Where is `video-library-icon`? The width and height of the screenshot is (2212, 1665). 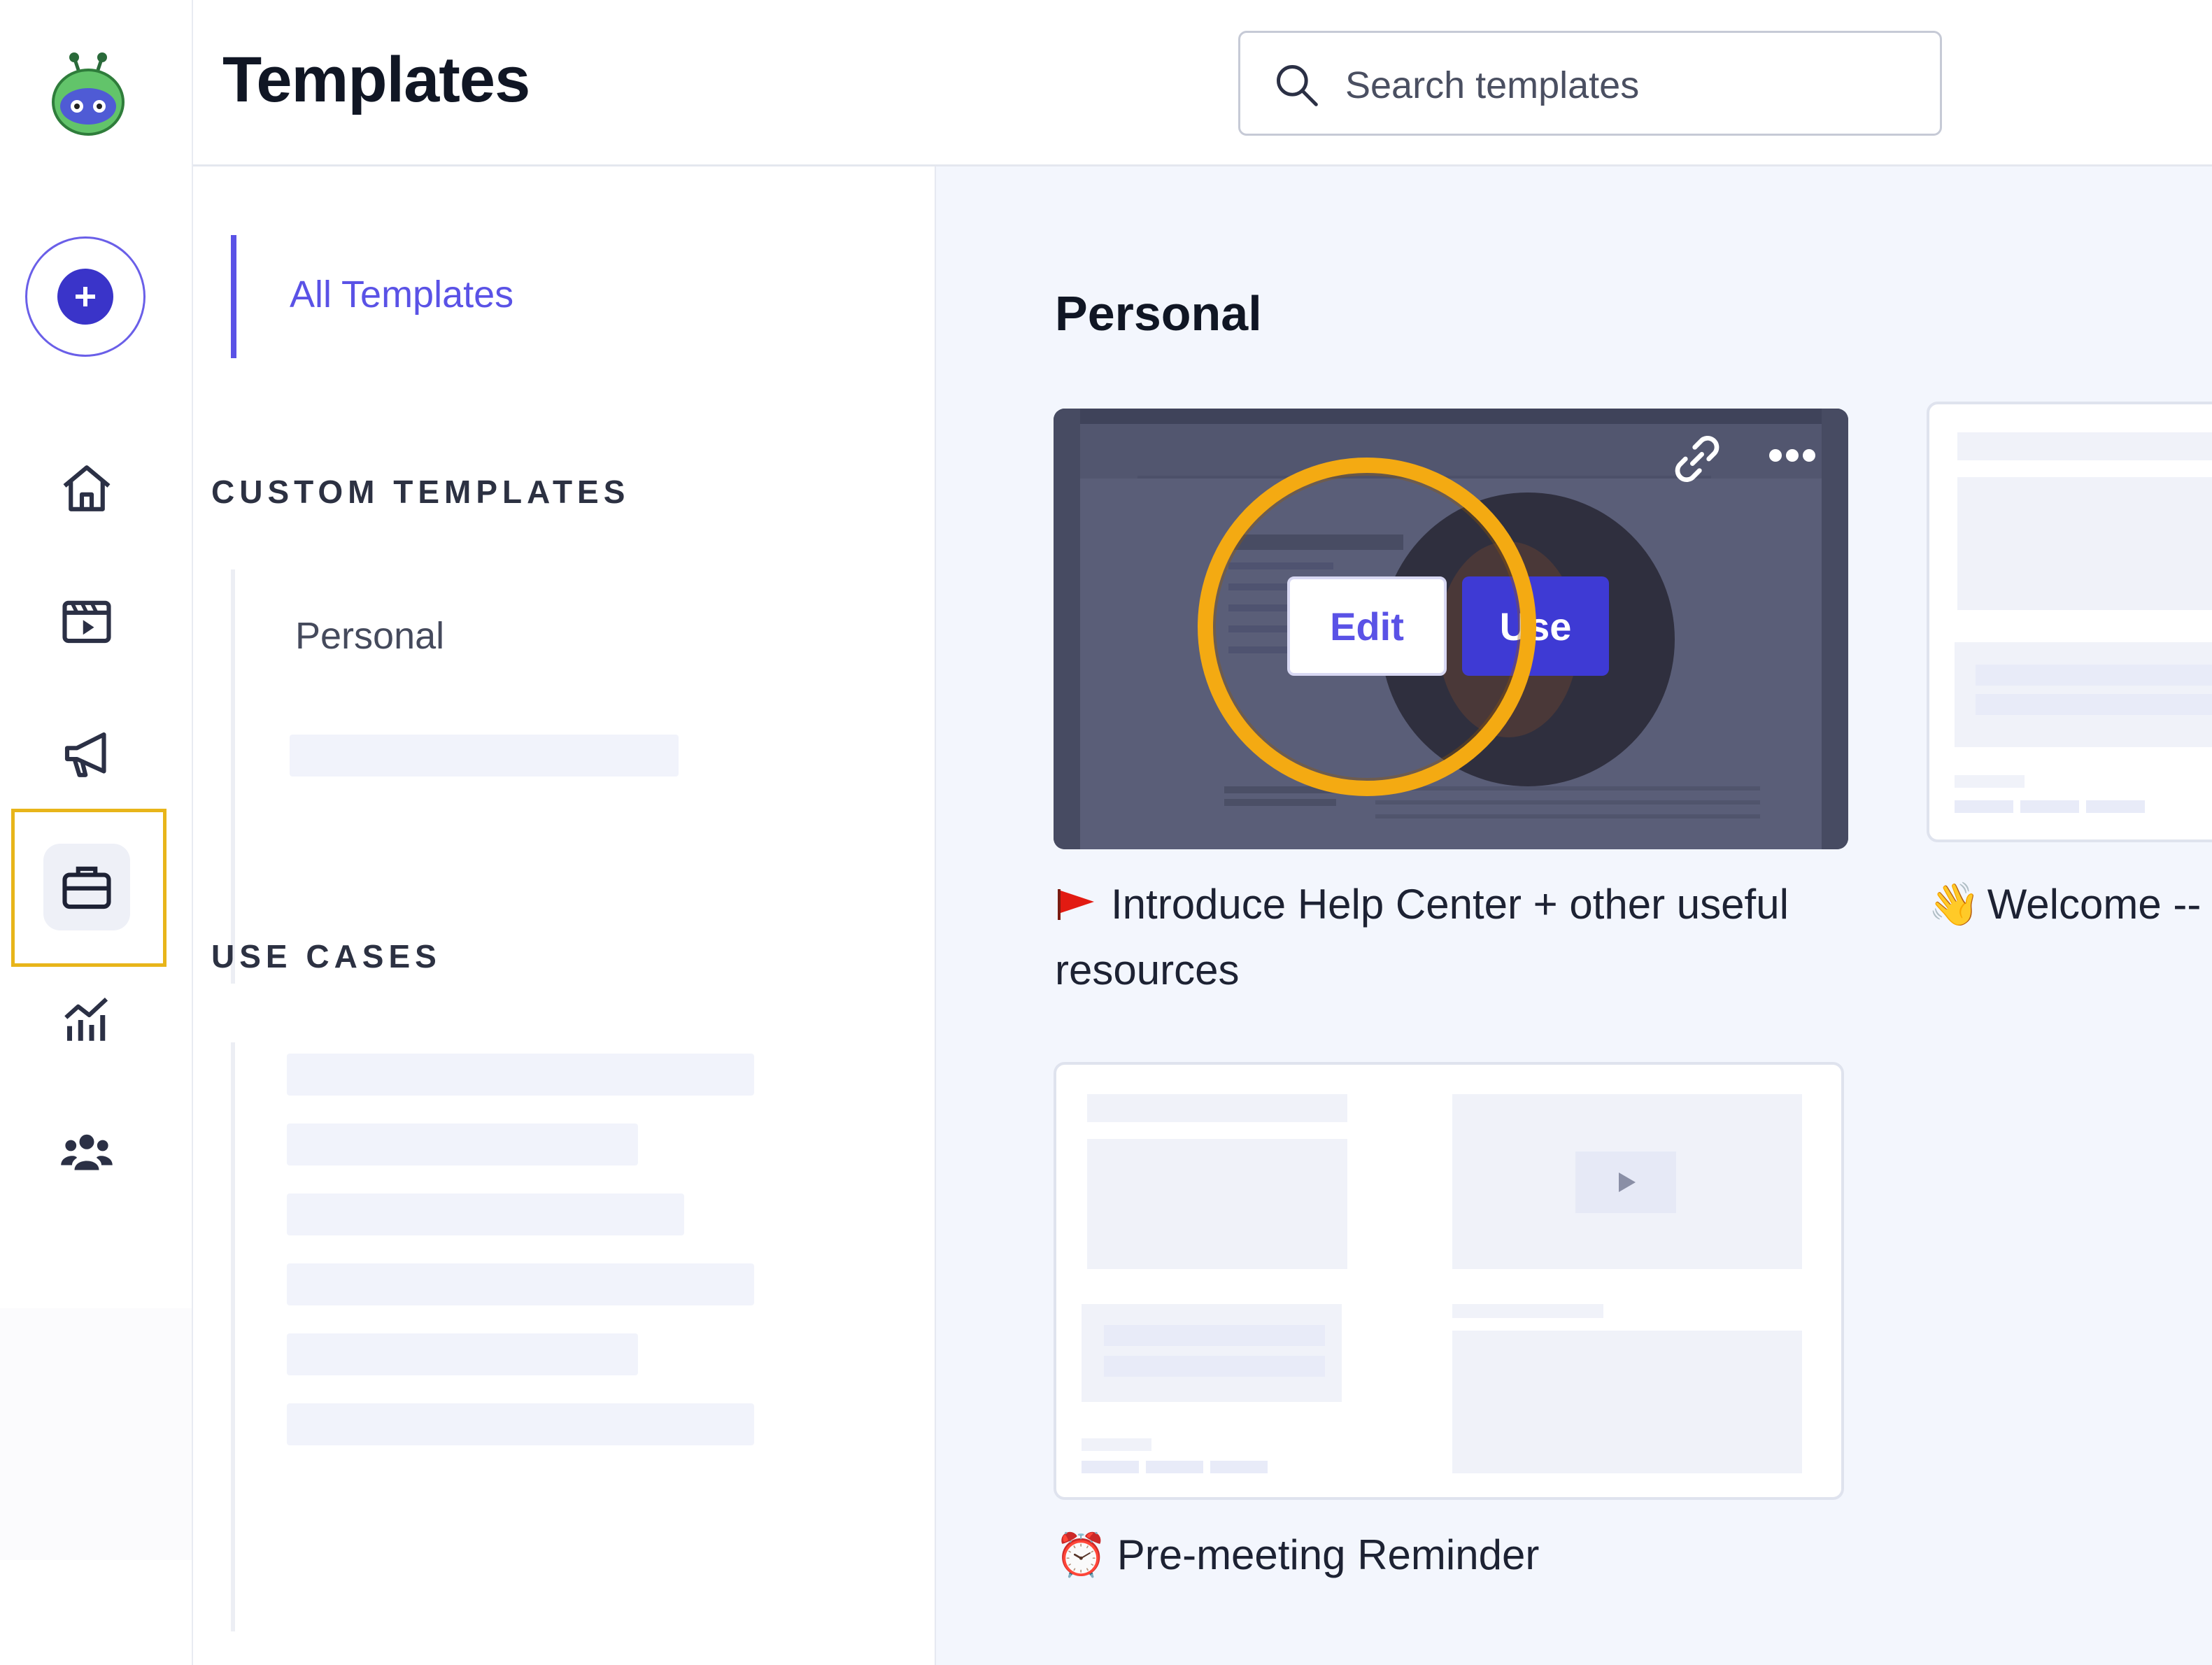
video-library-icon is located at coordinates (86, 622).